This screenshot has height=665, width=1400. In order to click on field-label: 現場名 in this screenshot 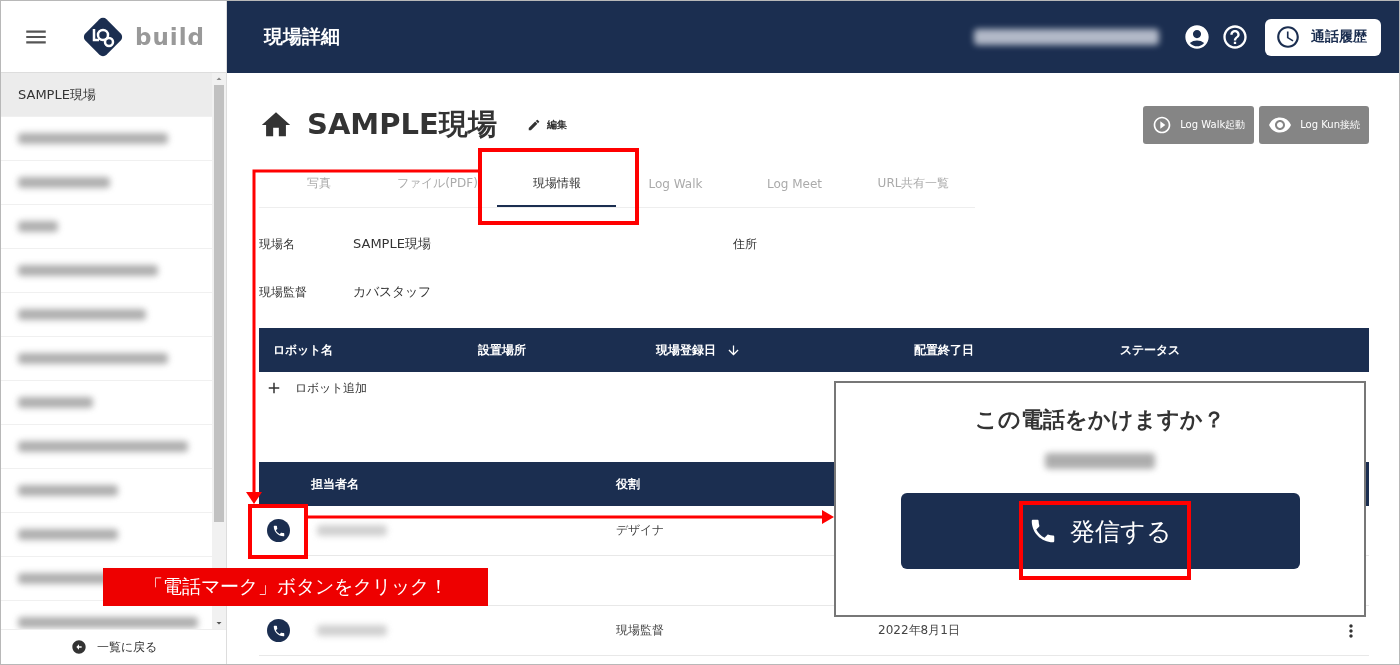, I will do `click(277, 244)`.